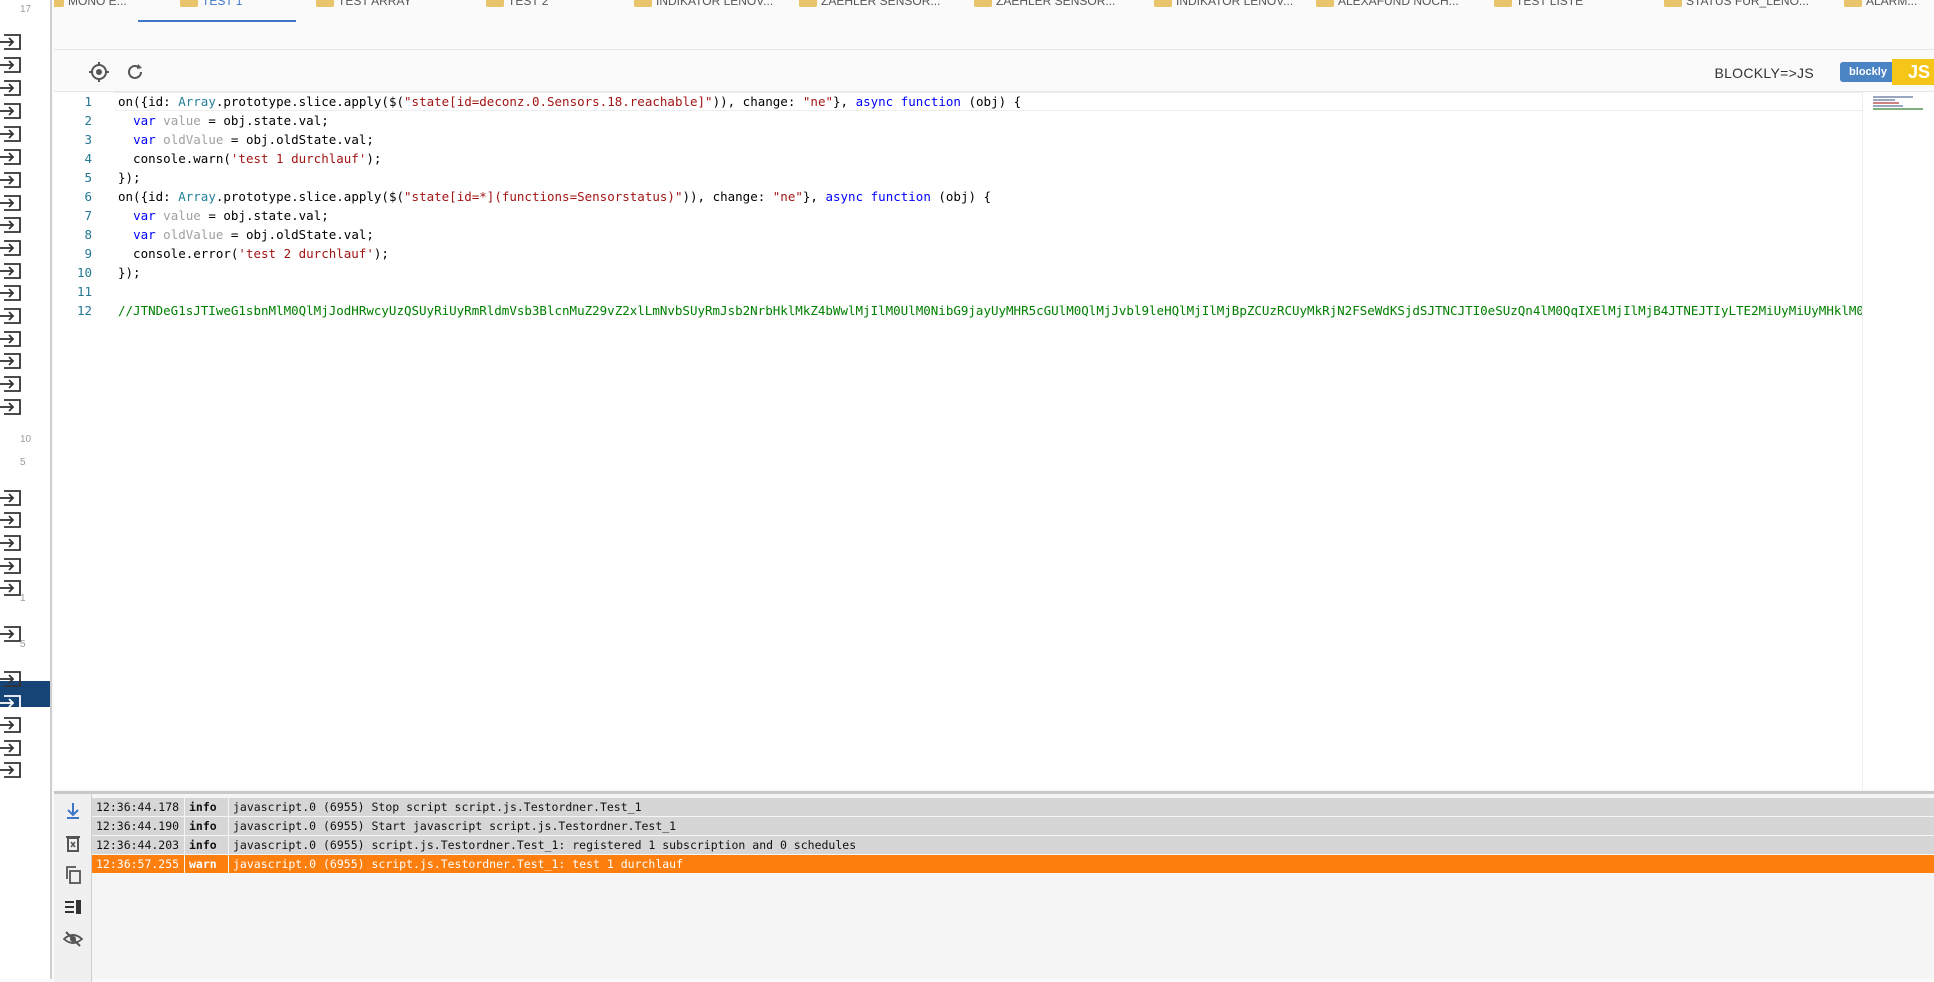 This screenshot has width=1934, height=982. What do you see at coordinates (26, 489) in the screenshot?
I see `script-tree-sidebar: 17 10 5 1 5` at bounding box center [26, 489].